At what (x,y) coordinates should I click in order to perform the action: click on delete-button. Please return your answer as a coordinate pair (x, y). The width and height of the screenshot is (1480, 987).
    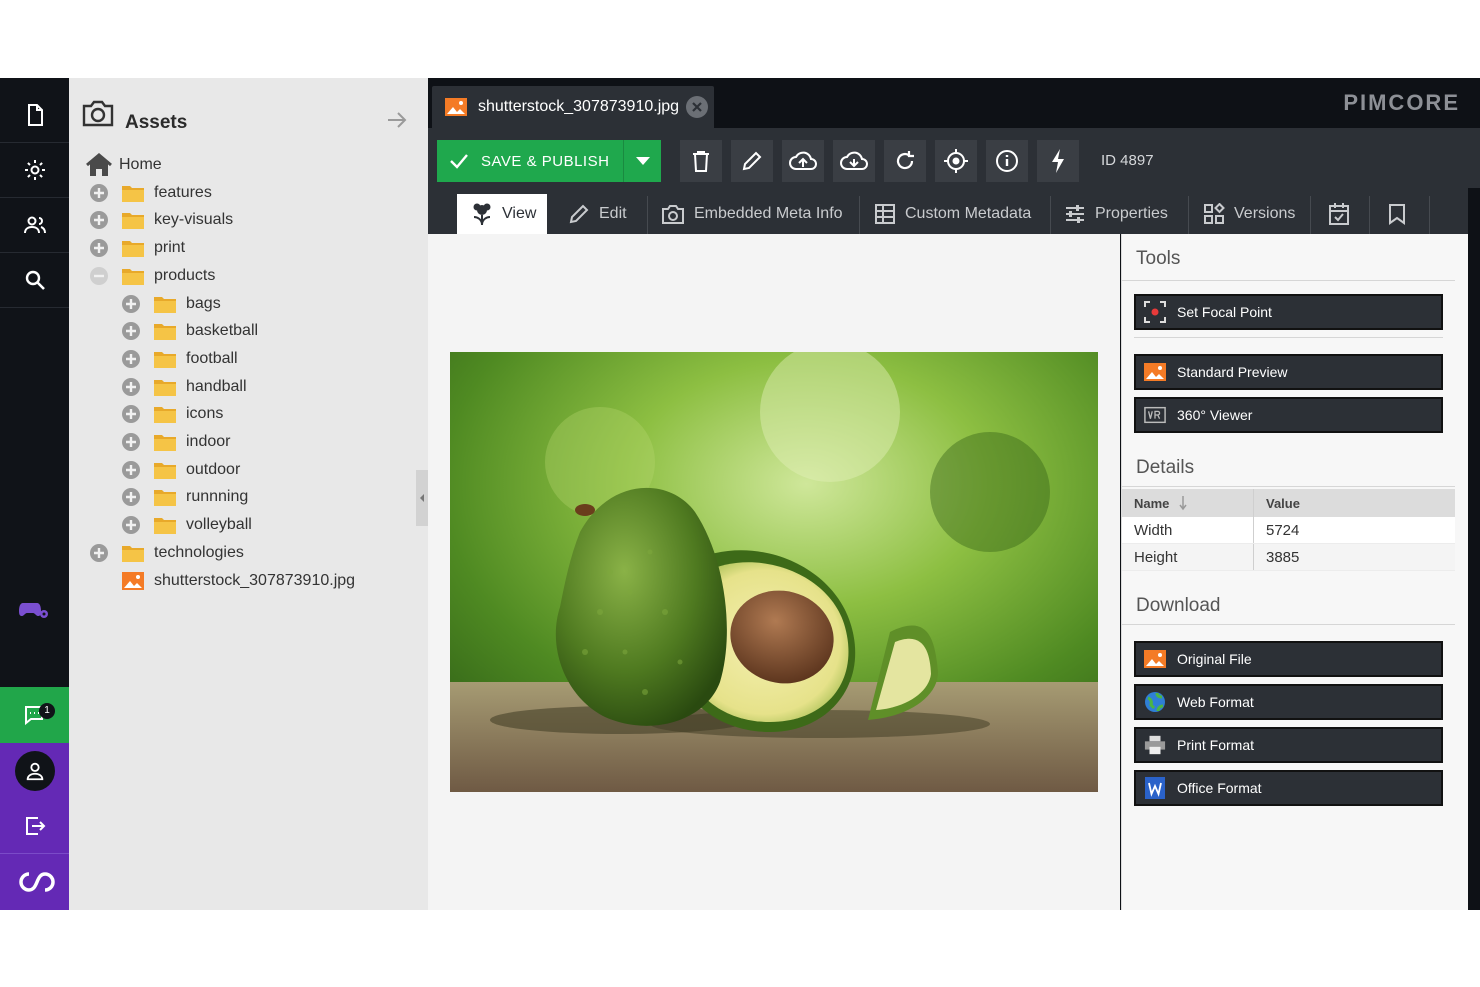
    Looking at the image, I should click on (701, 161).